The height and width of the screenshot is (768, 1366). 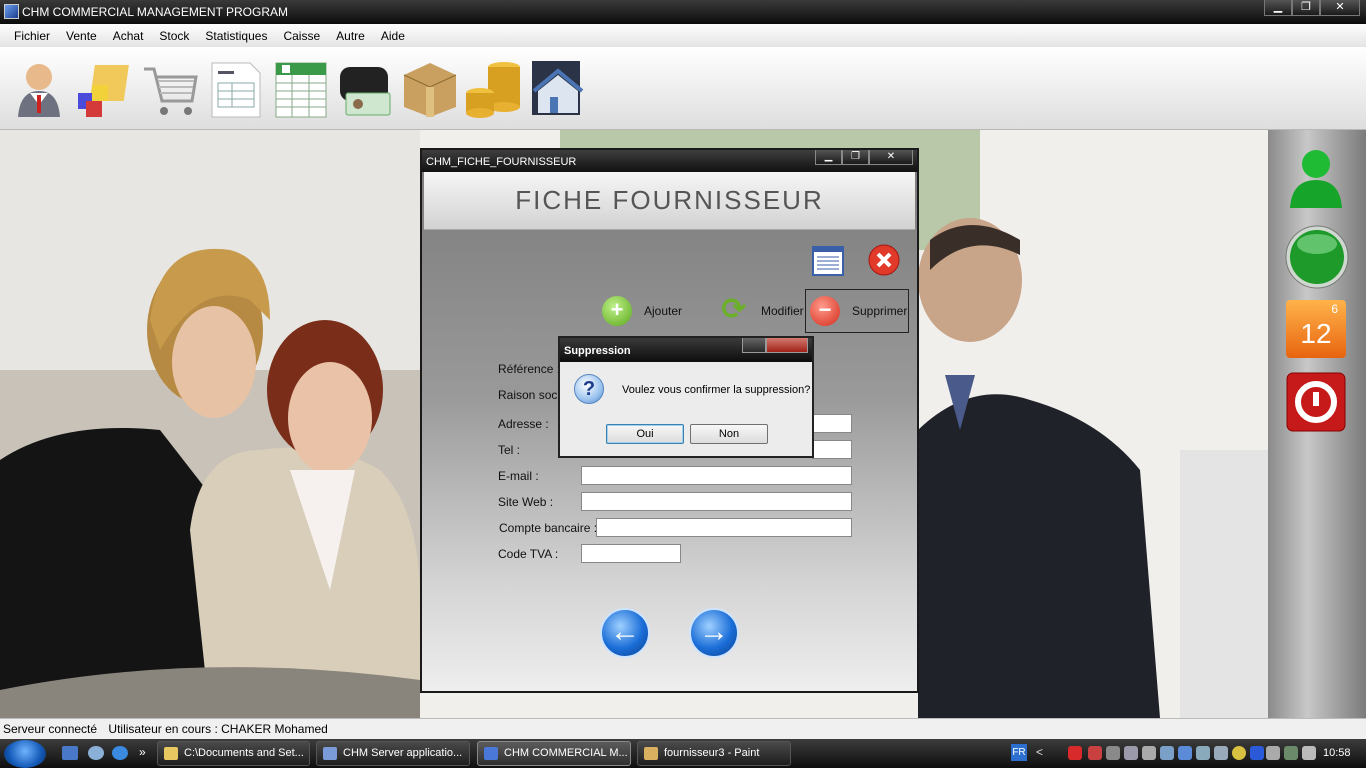 What do you see at coordinates (301, 36) in the screenshot?
I see `menu-caisse: Caisse` at bounding box center [301, 36].